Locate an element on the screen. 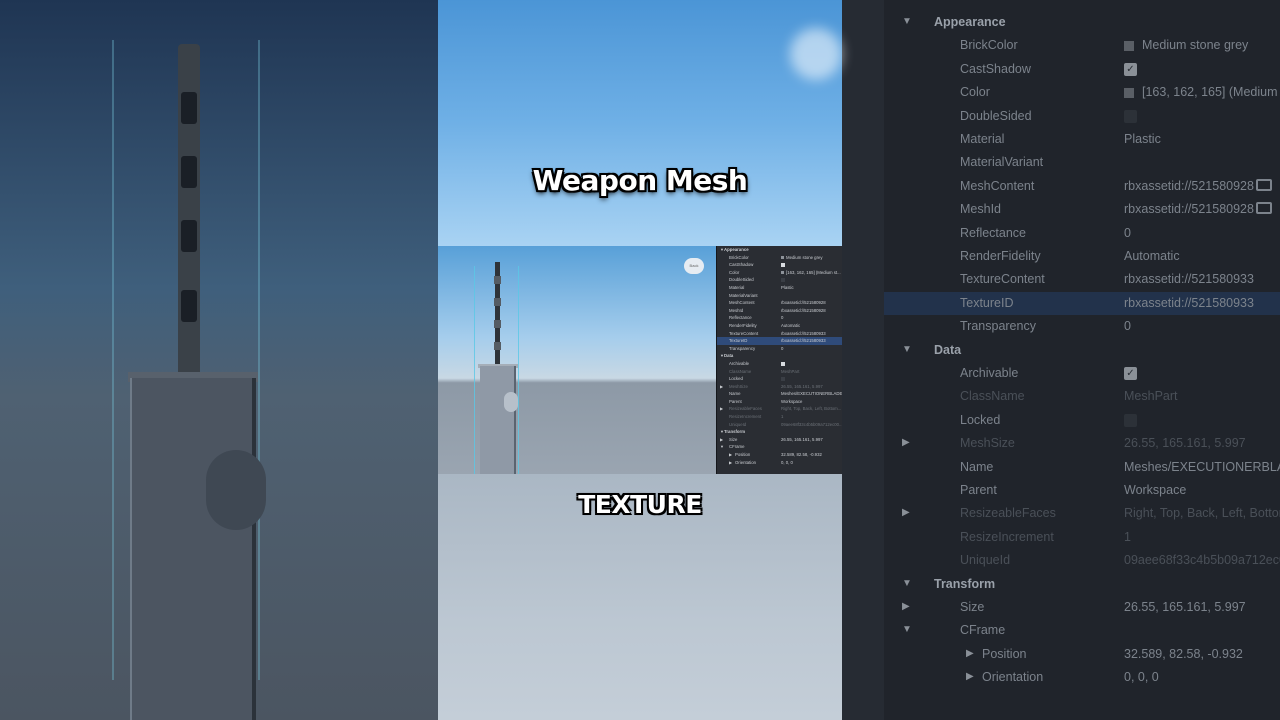 This screenshot has height=720, width=1280. property-value: Plastic is located at coordinates (787, 287).